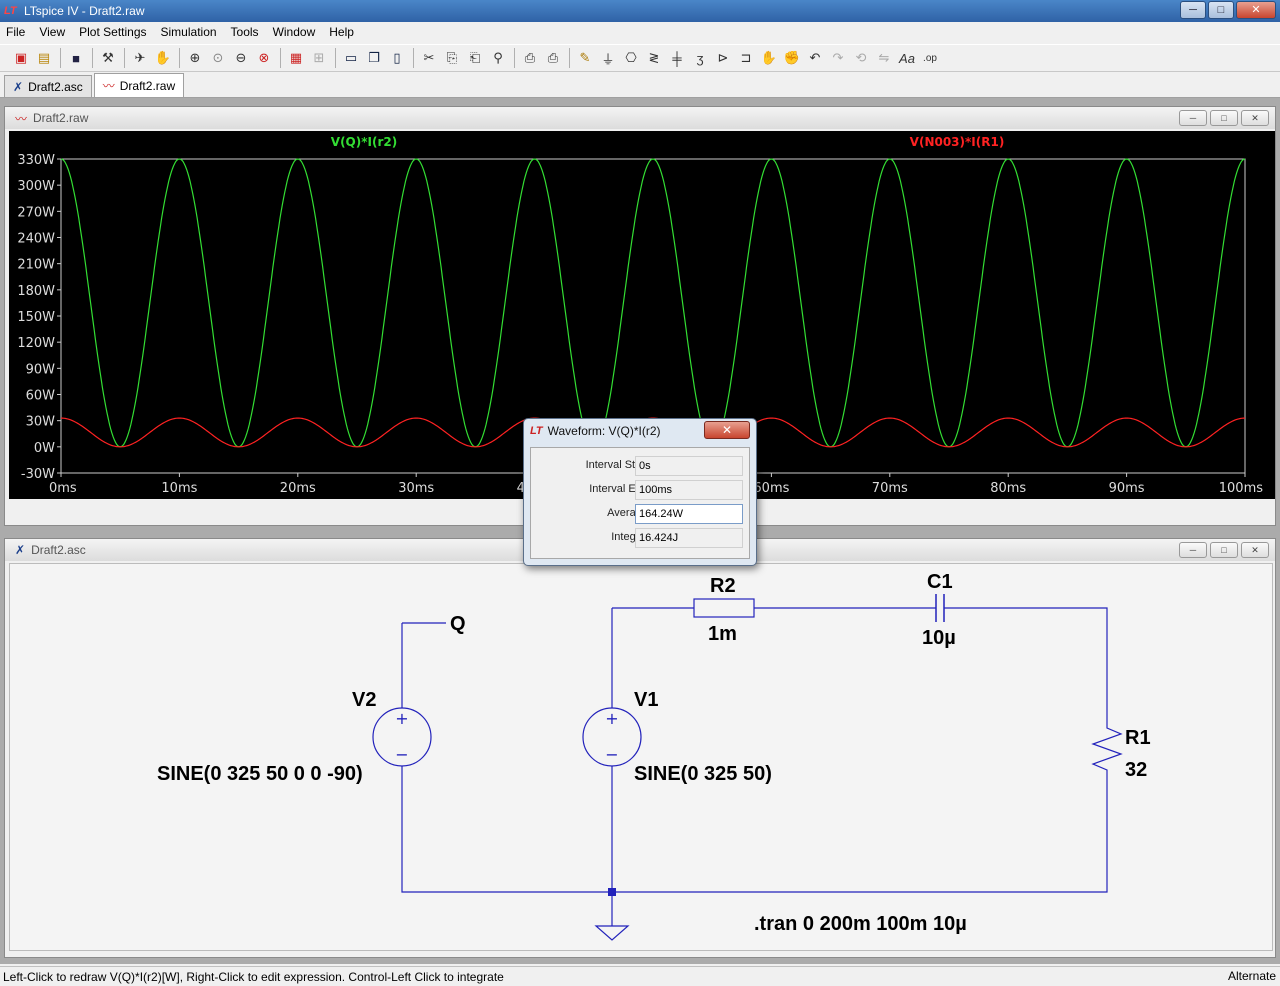 The height and width of the screenshot is (986, 1280). What do you see at coordinates (689, 490) in the screenshot?
I see `interval-end-value: 100ms` at bounding box center [689, 490].